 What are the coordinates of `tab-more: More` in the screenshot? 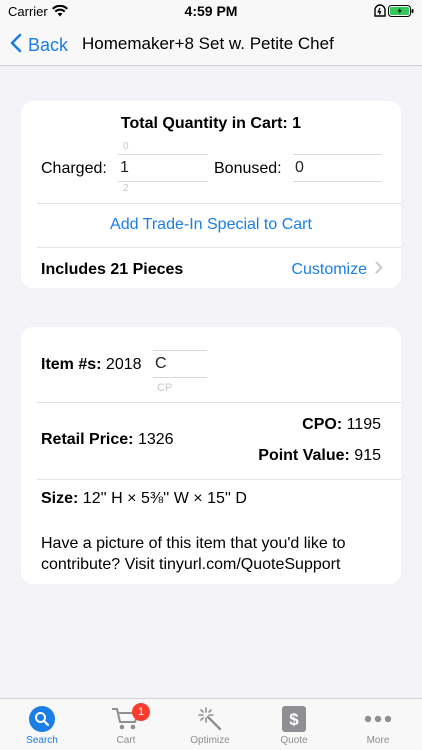 It's located at (378, 725).